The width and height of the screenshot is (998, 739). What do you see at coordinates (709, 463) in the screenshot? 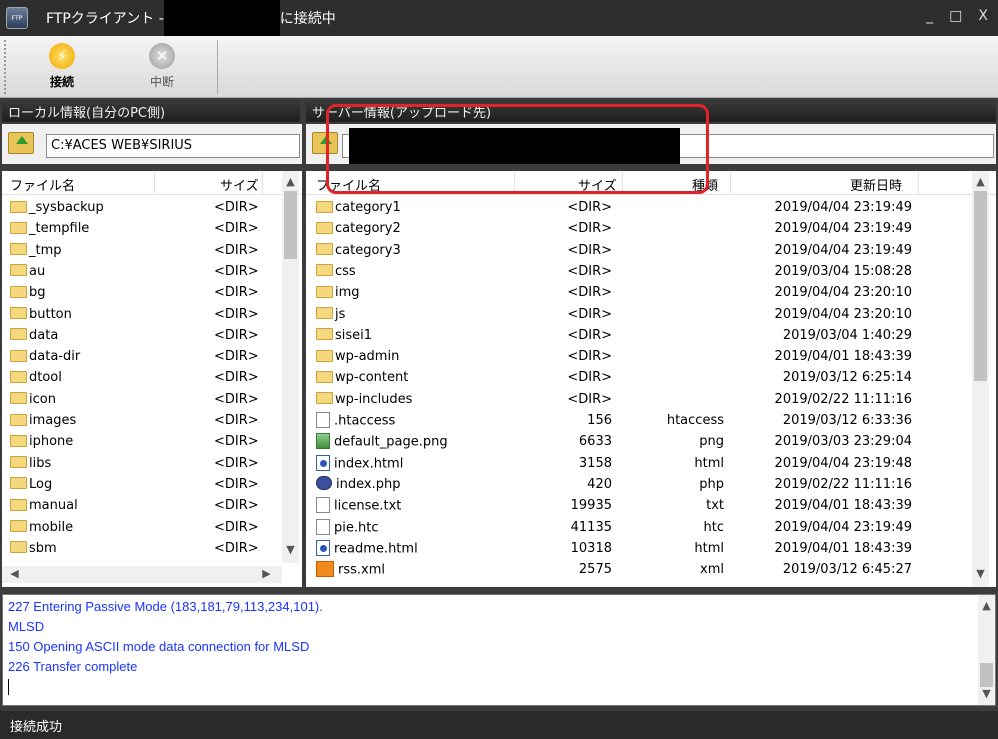
I see `file-type: html` at bounding box center [709, 463].